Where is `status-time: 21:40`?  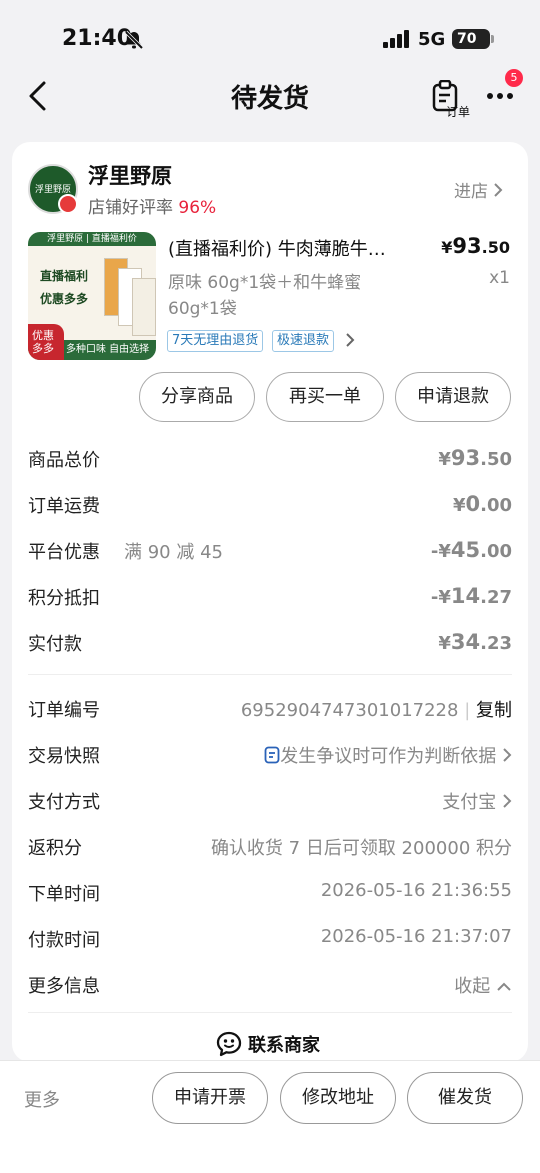
status-time: 21:40 is located at coordinates (97, 38).